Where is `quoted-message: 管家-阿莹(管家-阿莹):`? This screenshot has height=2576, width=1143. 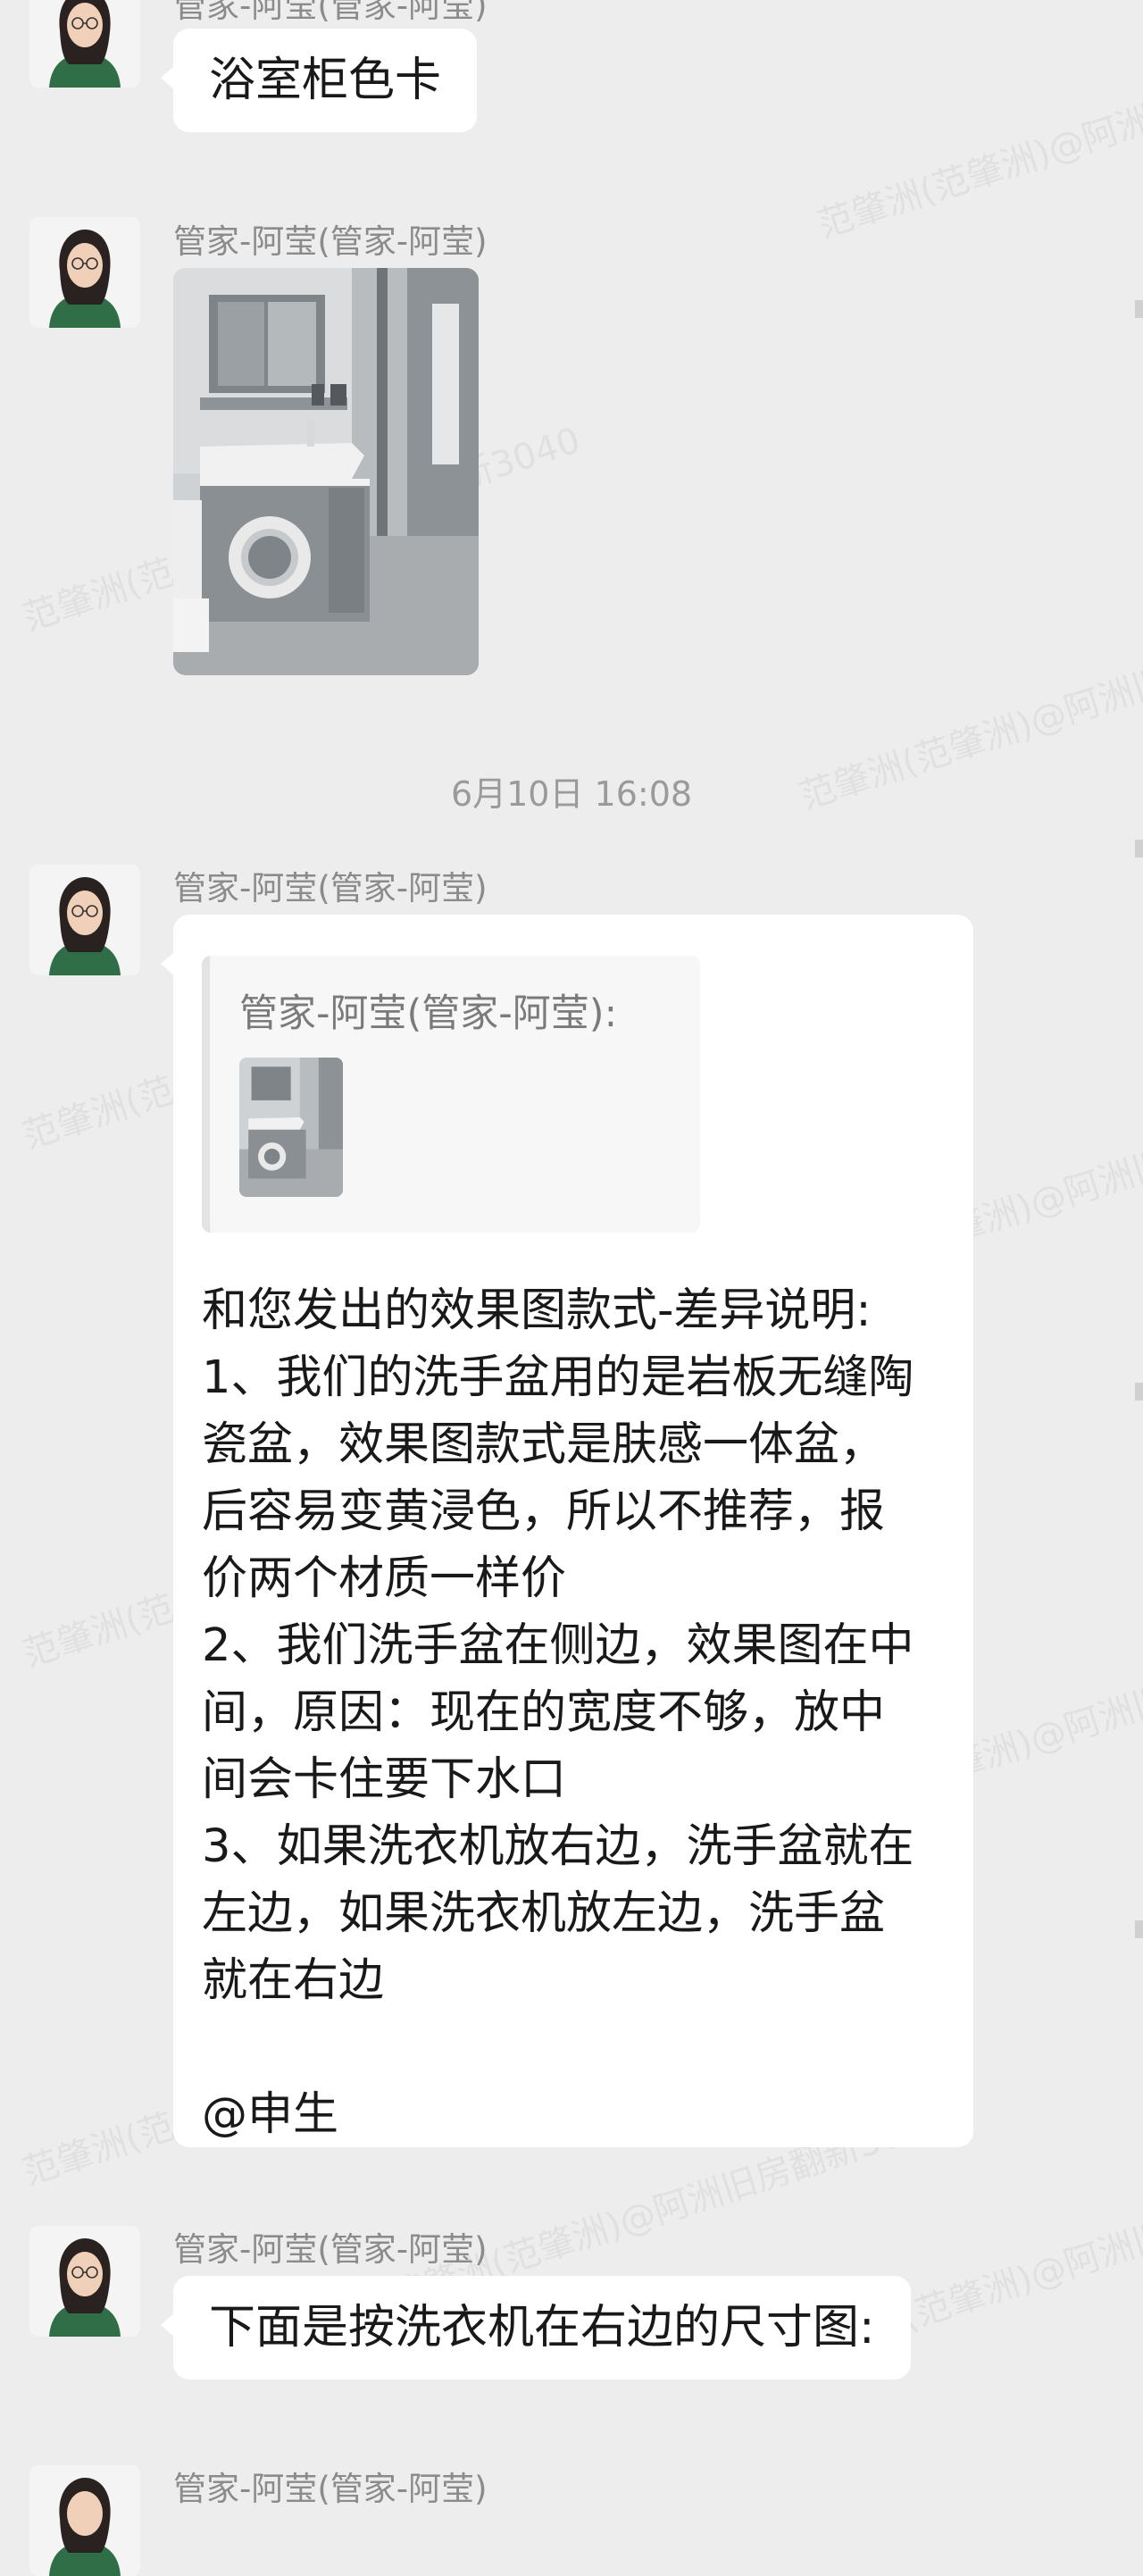 quoted-message: 管家-阿莹(管家-阿莹): is located at coordinates (451, 1095).